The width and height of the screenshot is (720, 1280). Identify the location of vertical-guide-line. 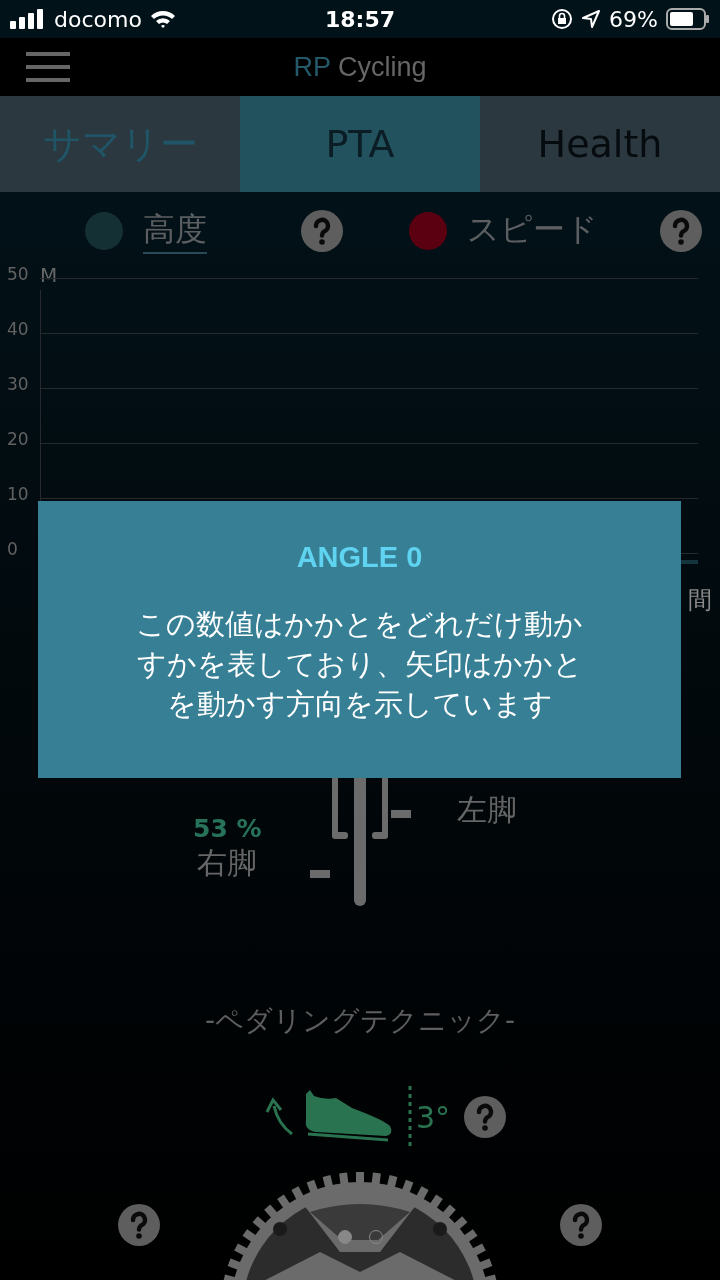
(409, 1117).